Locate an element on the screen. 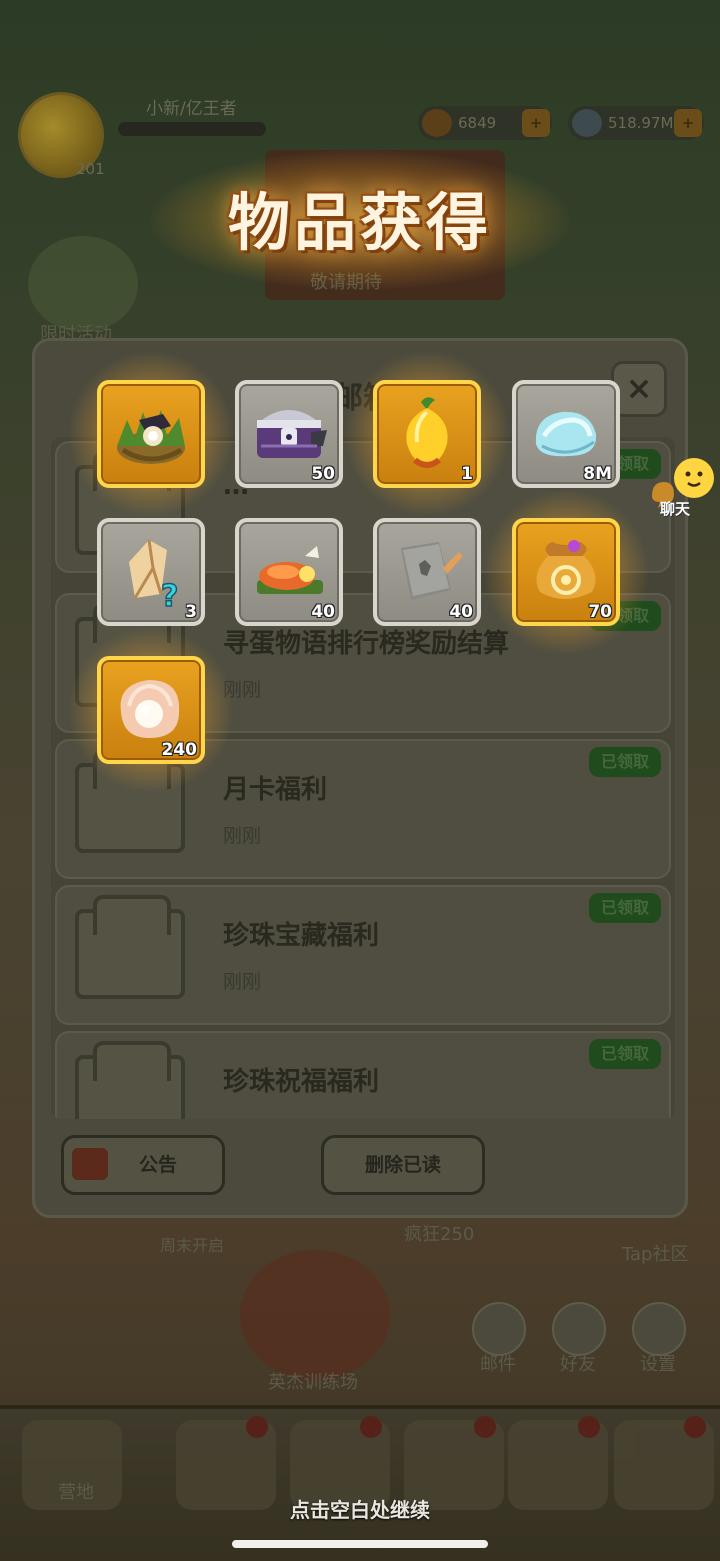 Image resolution: width=720 pixels, height=1561 pixels. reward-item is located at coordinates (151, 434).